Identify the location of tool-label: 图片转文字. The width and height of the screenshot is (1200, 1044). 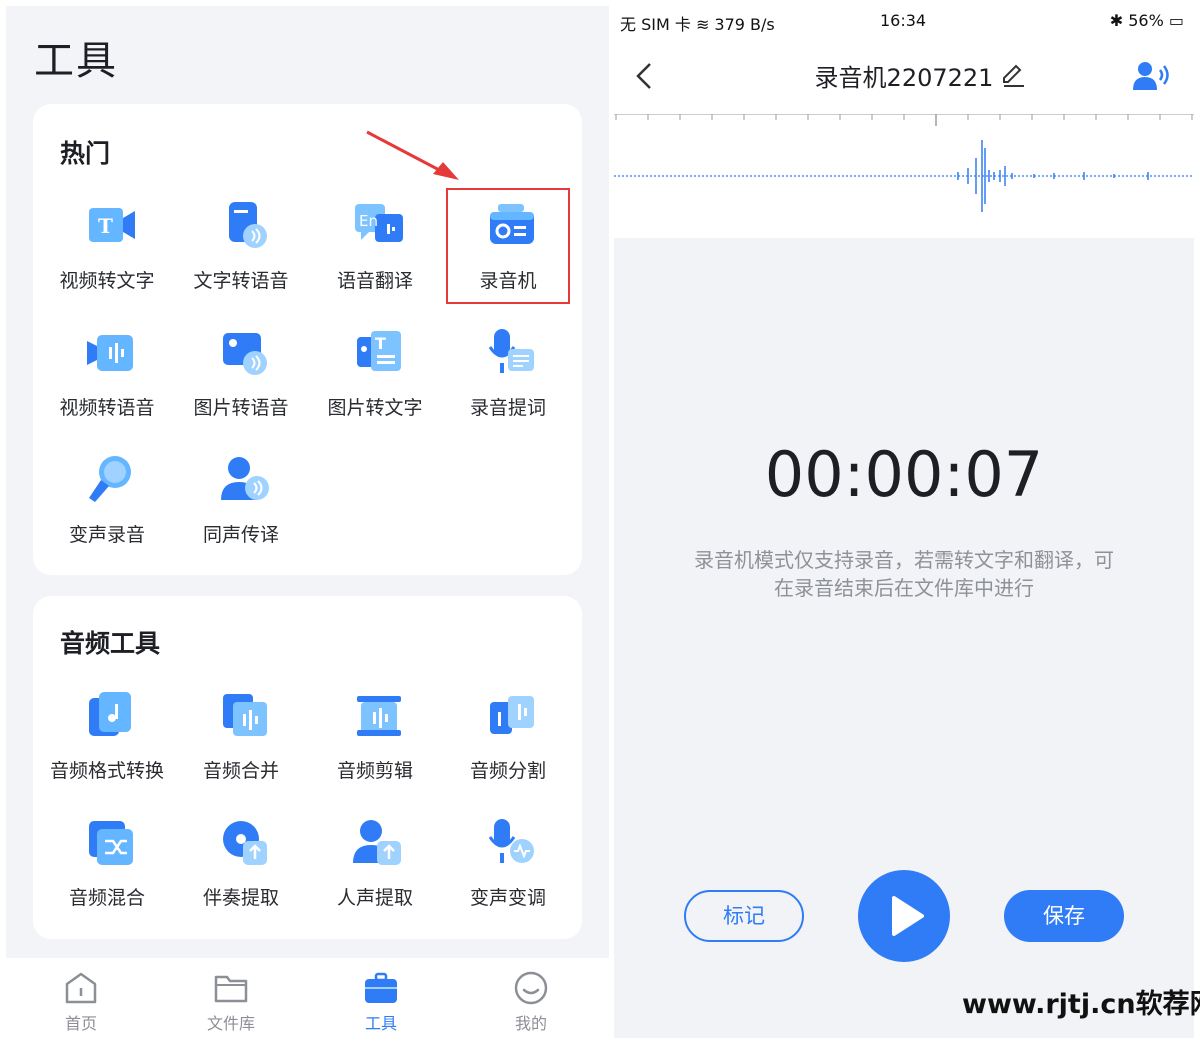
(375, 408).